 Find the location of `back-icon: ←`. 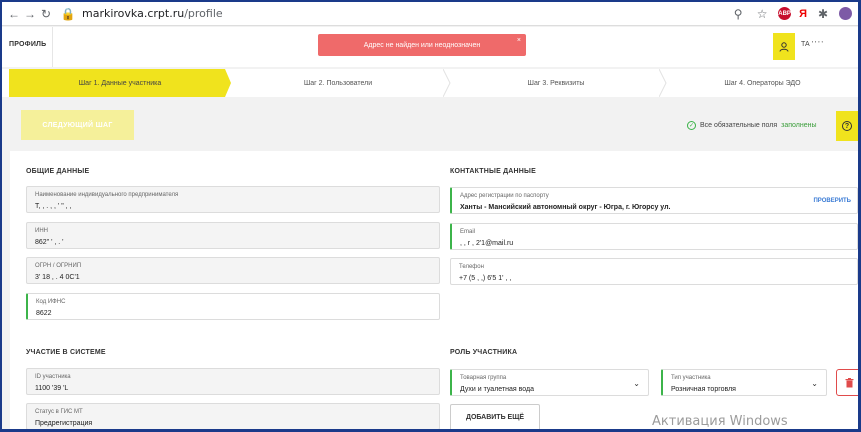

back-icon: ← is located at coordinates (14, 14).